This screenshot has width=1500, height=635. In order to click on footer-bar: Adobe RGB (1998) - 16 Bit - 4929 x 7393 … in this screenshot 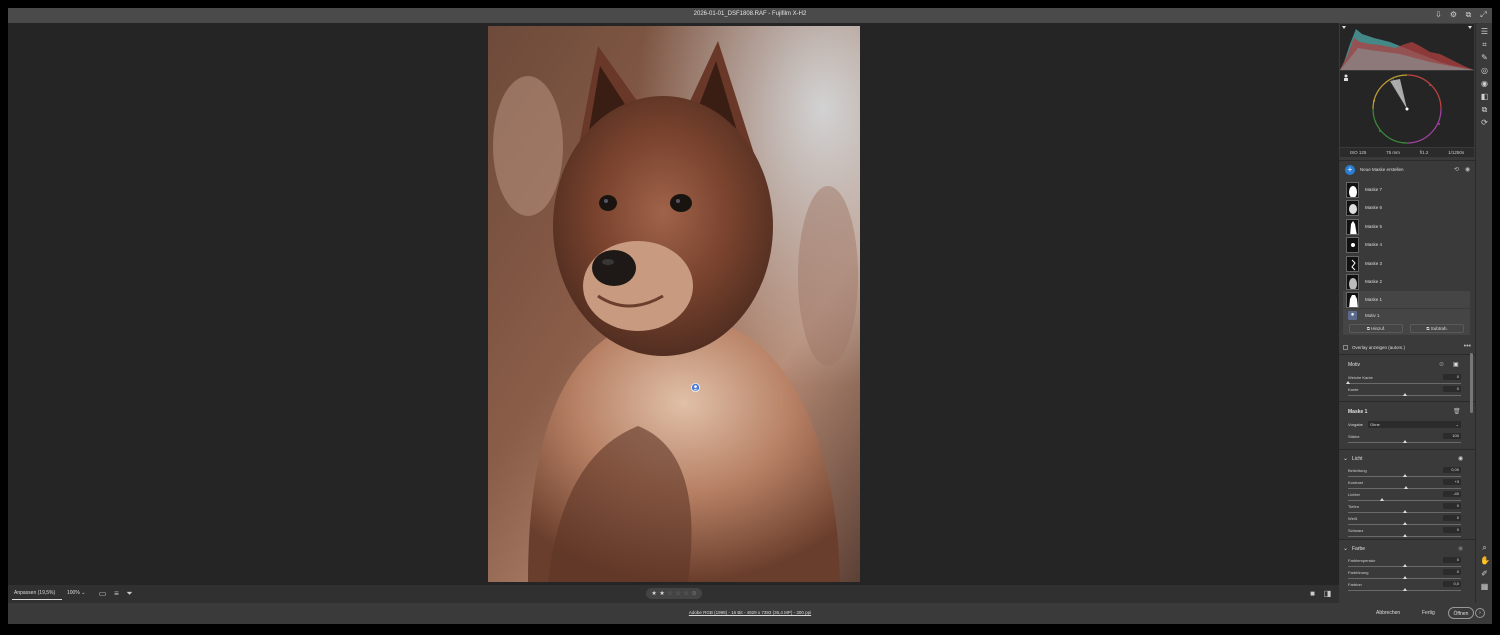, I will do `click(750, 613)`.